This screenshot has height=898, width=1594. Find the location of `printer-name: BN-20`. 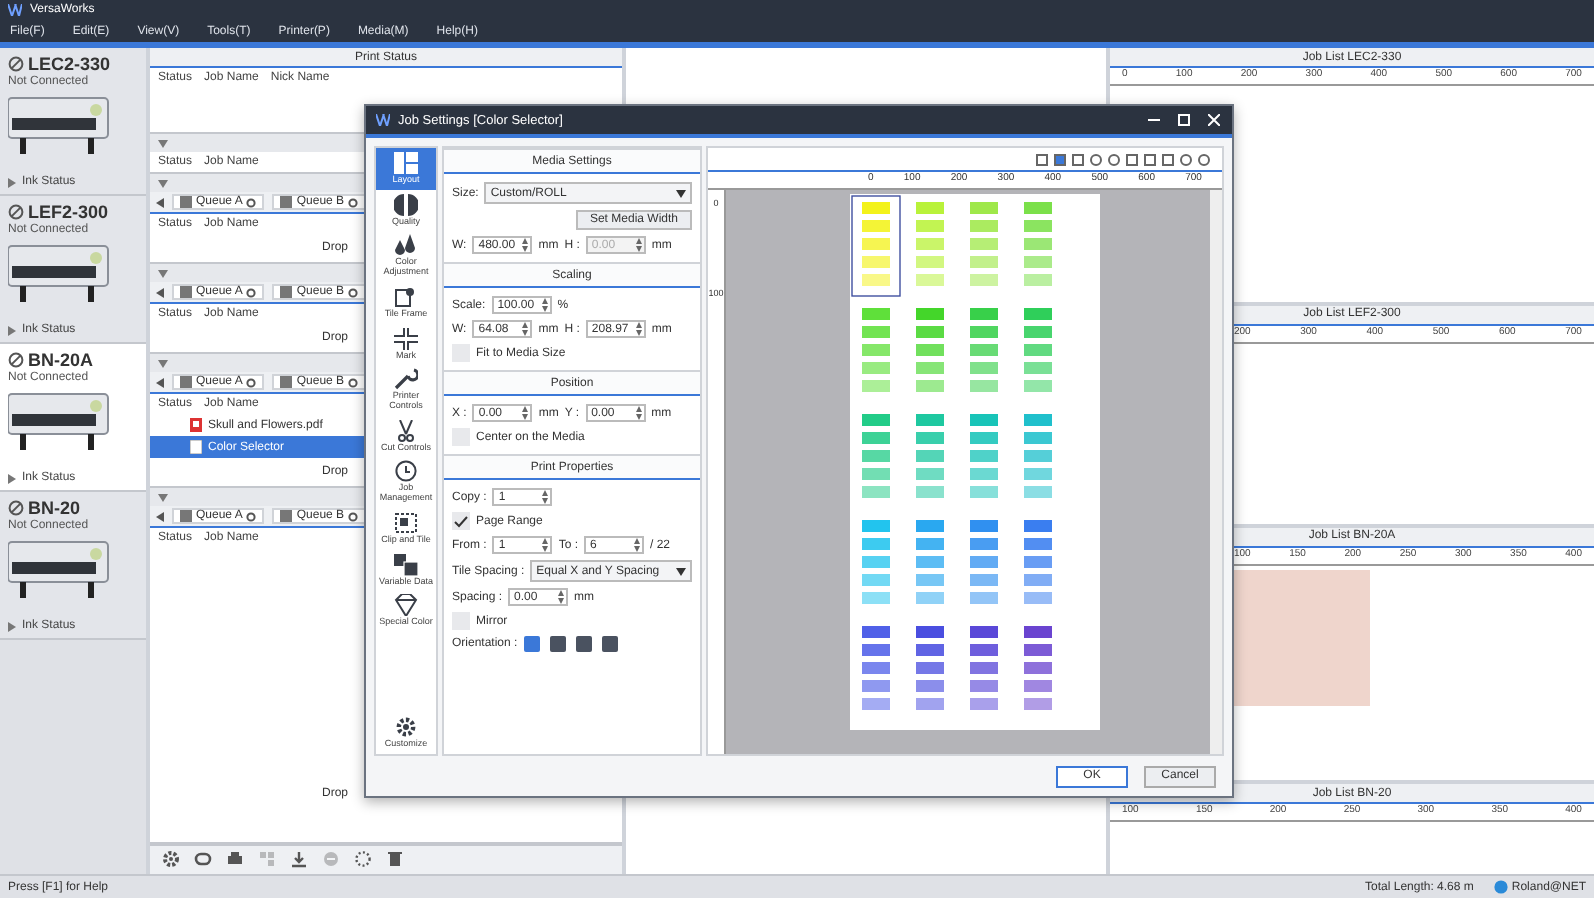

printer-name: BN-20 is located at coordinates (54, 508).